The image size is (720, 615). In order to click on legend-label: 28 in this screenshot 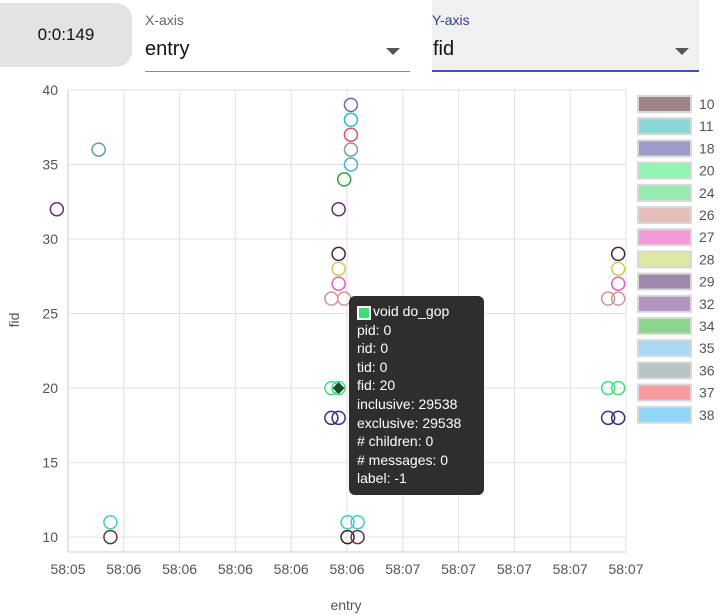, I will do `click(707, 259)`.